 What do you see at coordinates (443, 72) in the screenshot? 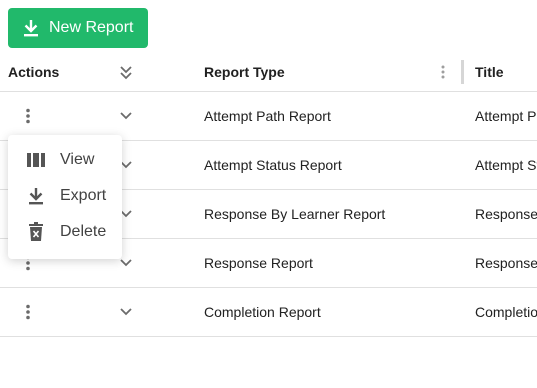
I see `column-menu-icon` at bounding box center [443, 72].